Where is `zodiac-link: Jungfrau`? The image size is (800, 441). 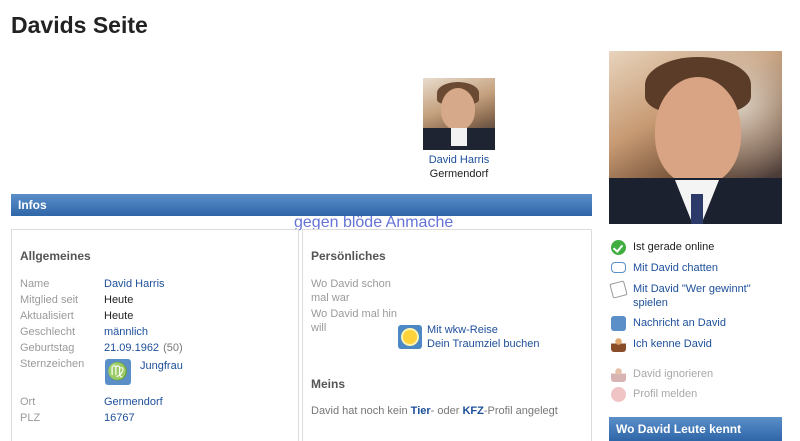 zodiac-link: Jungfrau is located at coordinates (161, 366).